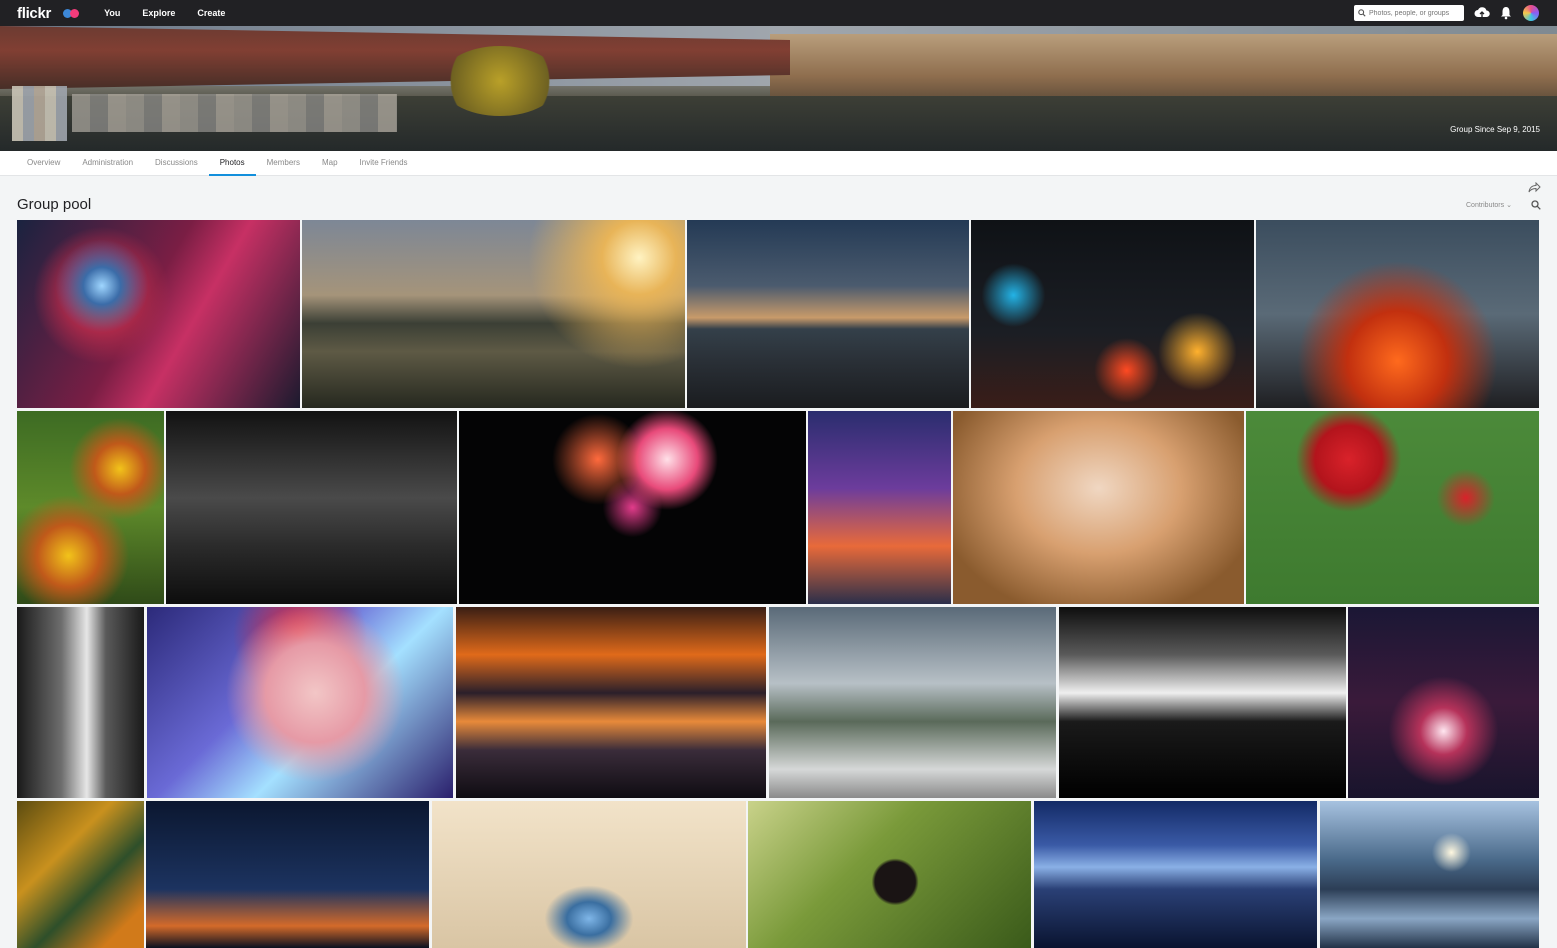  What do you see at coordinates (1362, 13) in the screenshot?
I see `search-icon` at bounding box center [1362, 13].